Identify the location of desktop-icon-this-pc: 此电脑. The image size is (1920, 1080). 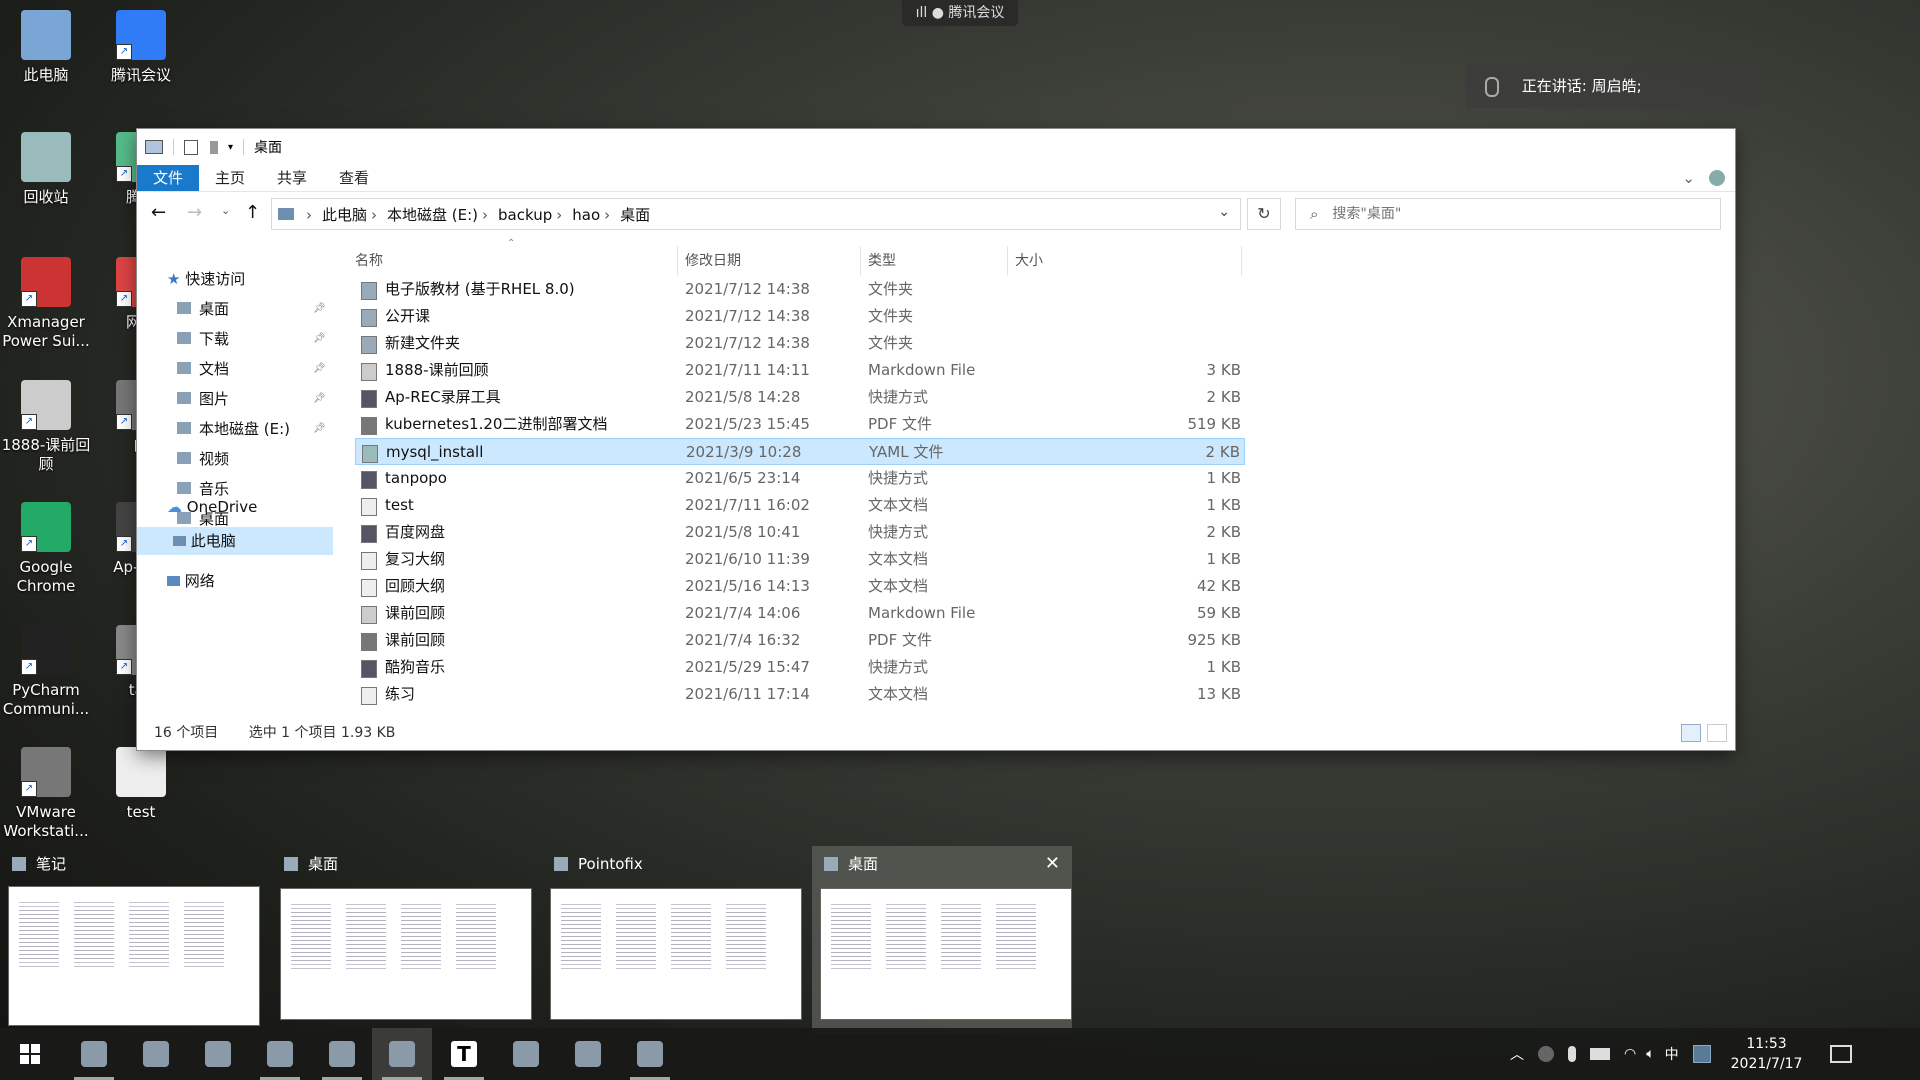
(46, 47).